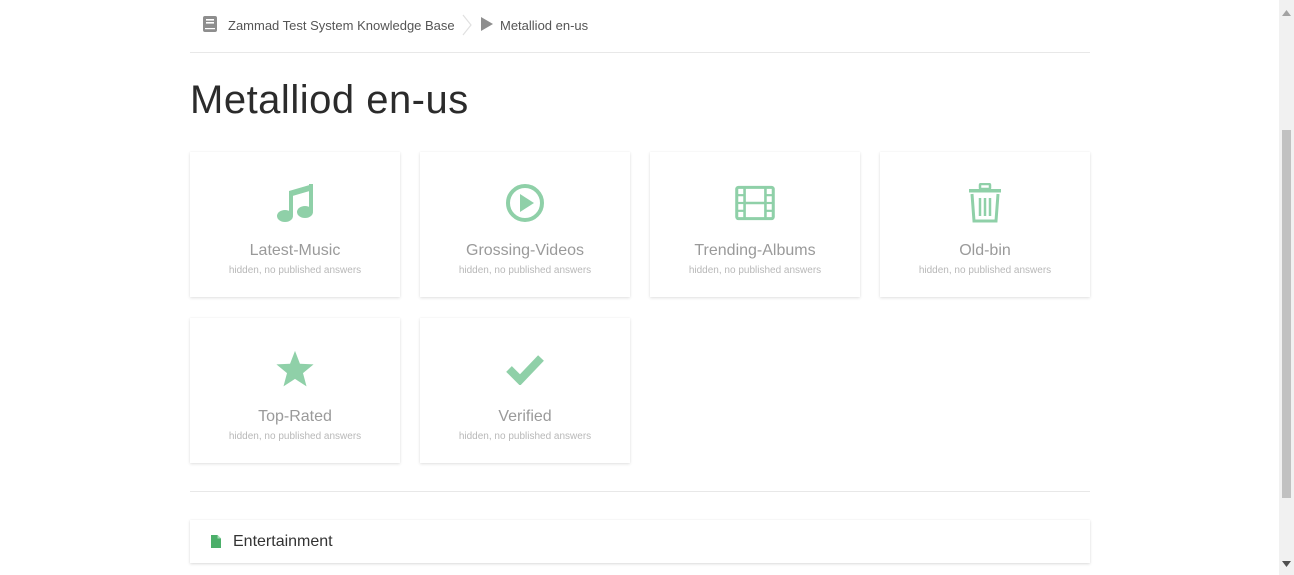 The height and width of the screenshot is (575, 1294). I want to click on category-card-top-rated: Top-Rated hidden, no published answers, so click(295, 390).